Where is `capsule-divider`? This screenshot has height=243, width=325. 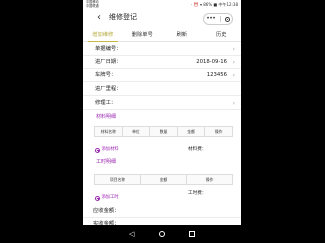
capsule-divider is located at coordinates (220, 19).